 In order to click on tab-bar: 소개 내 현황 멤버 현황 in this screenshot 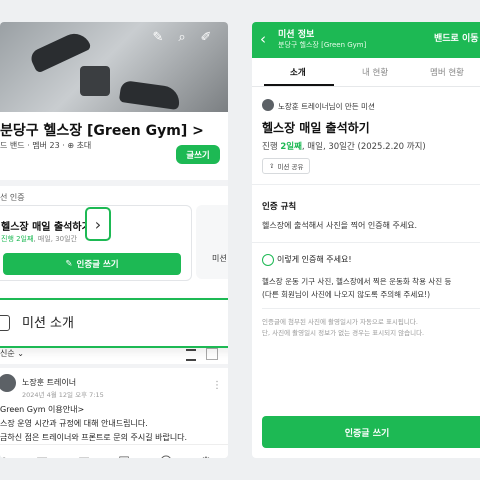, I will do `click(366, 72)`.